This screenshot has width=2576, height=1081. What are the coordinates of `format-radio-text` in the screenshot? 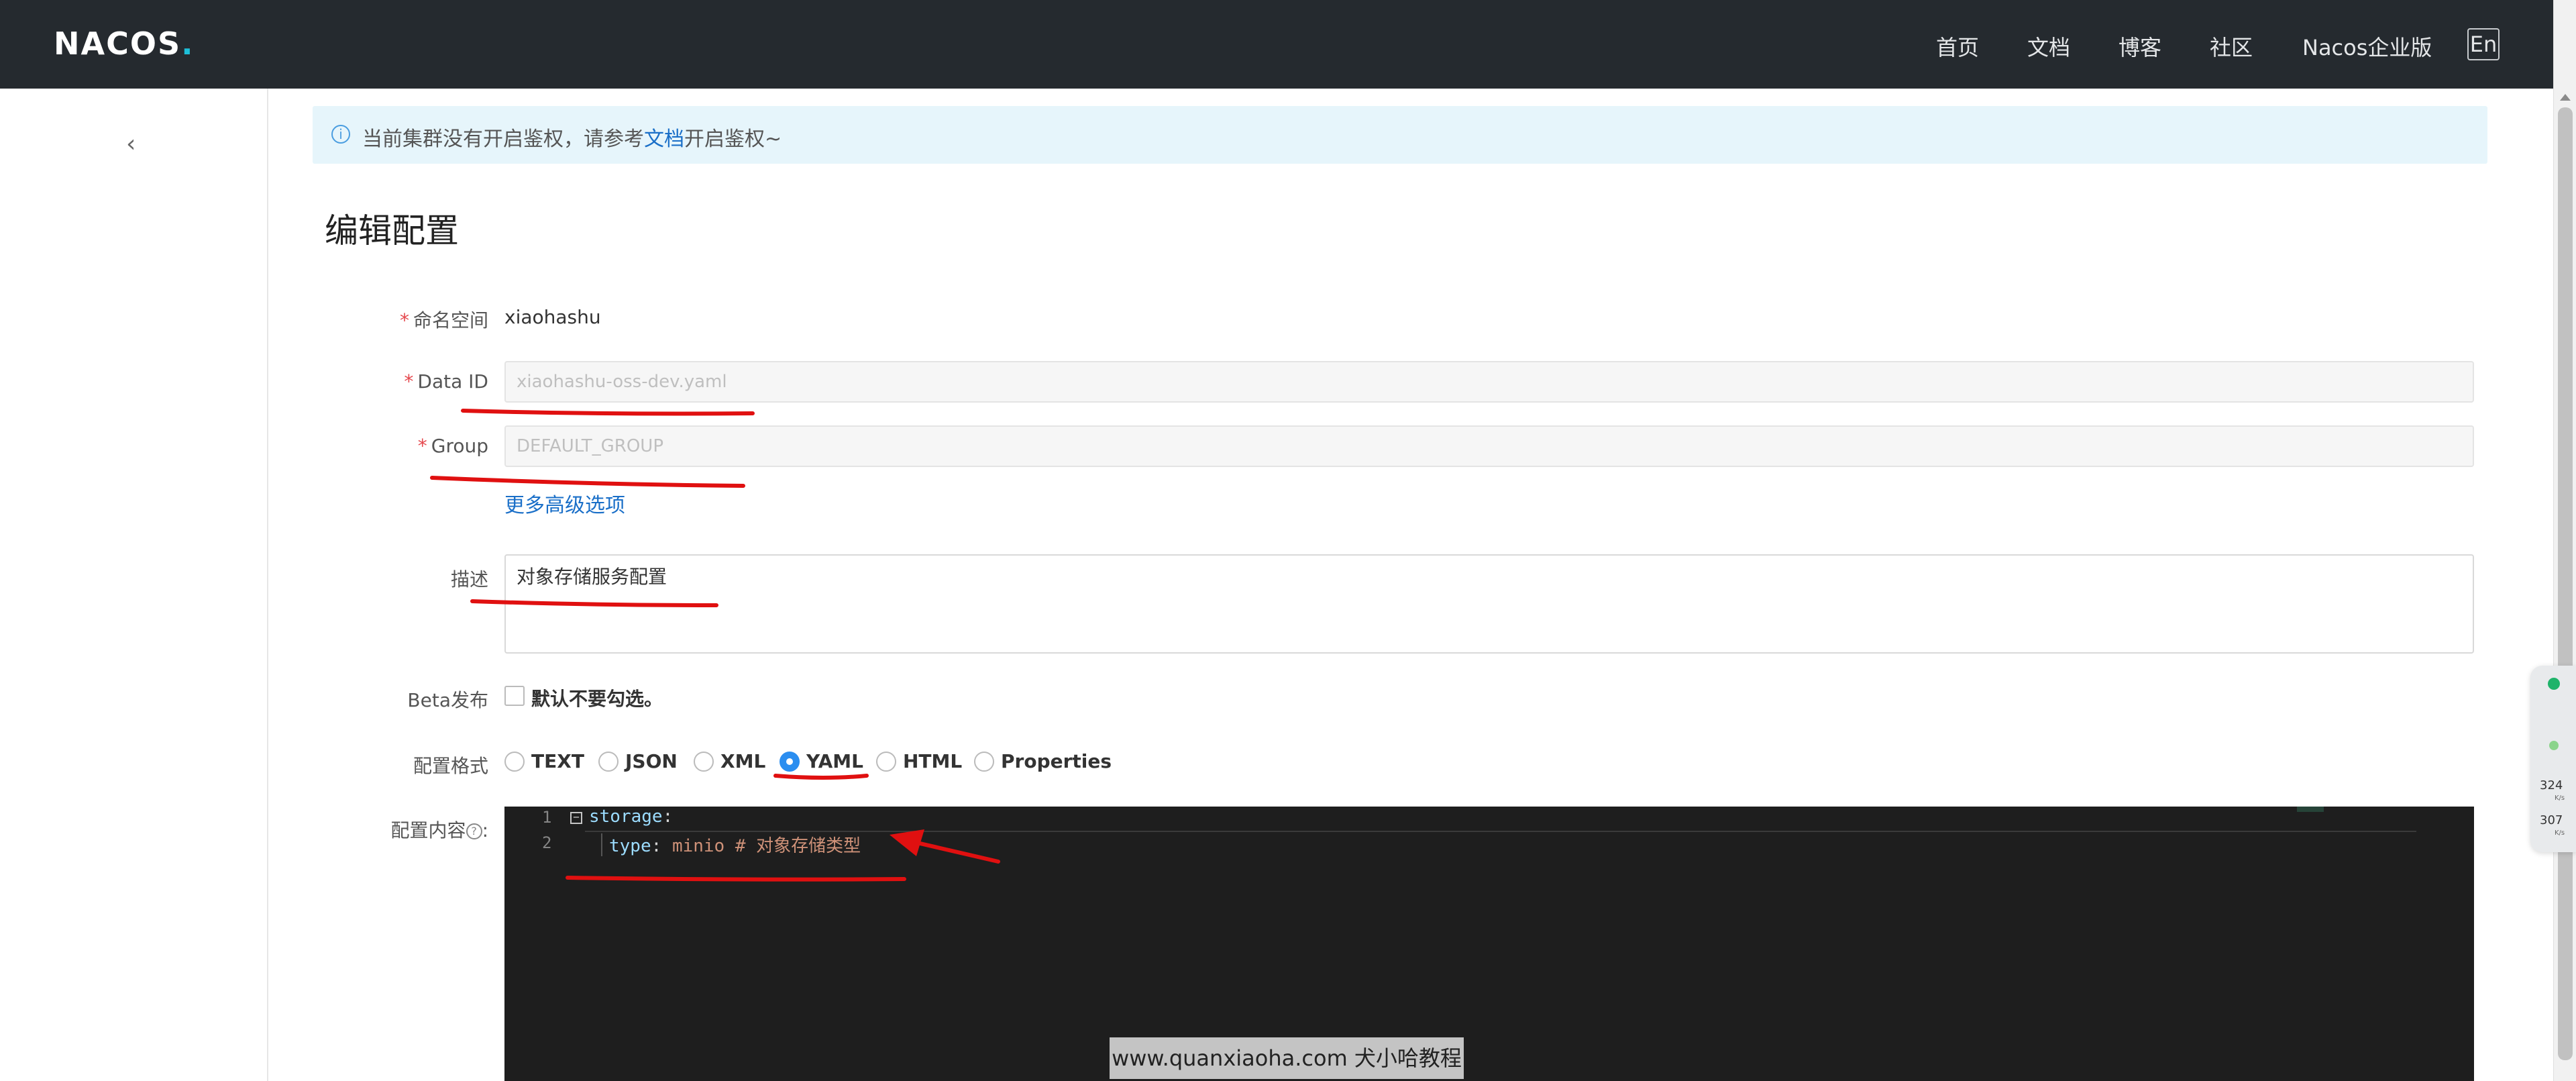 It's located at (514, 762).